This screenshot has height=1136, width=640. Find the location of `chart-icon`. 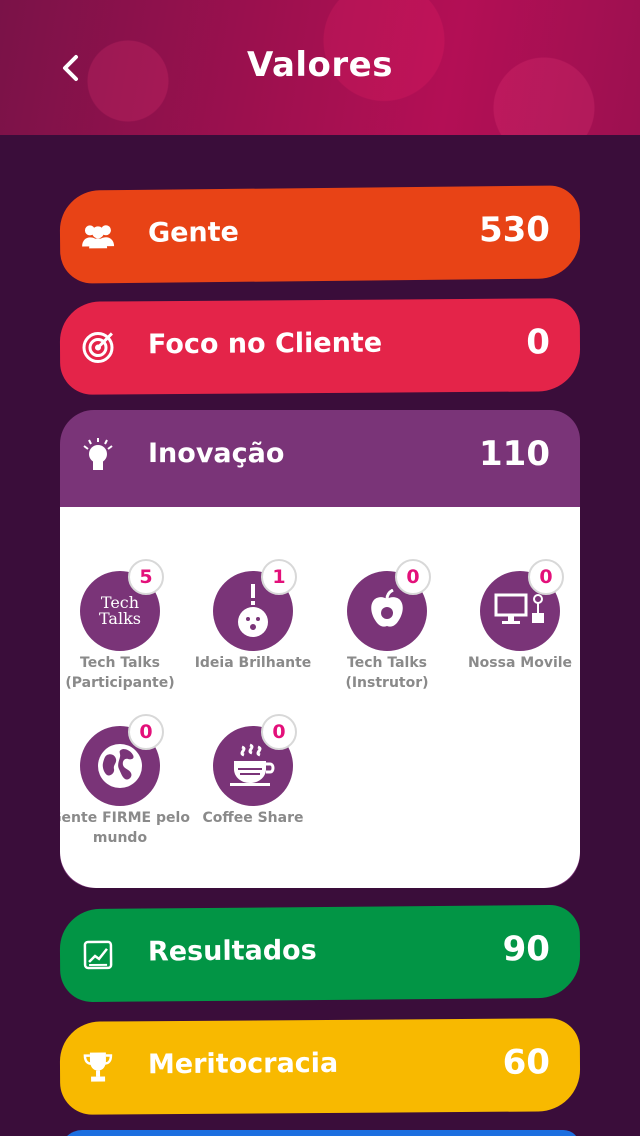

chart-icon is located at coordinates (98, 955).